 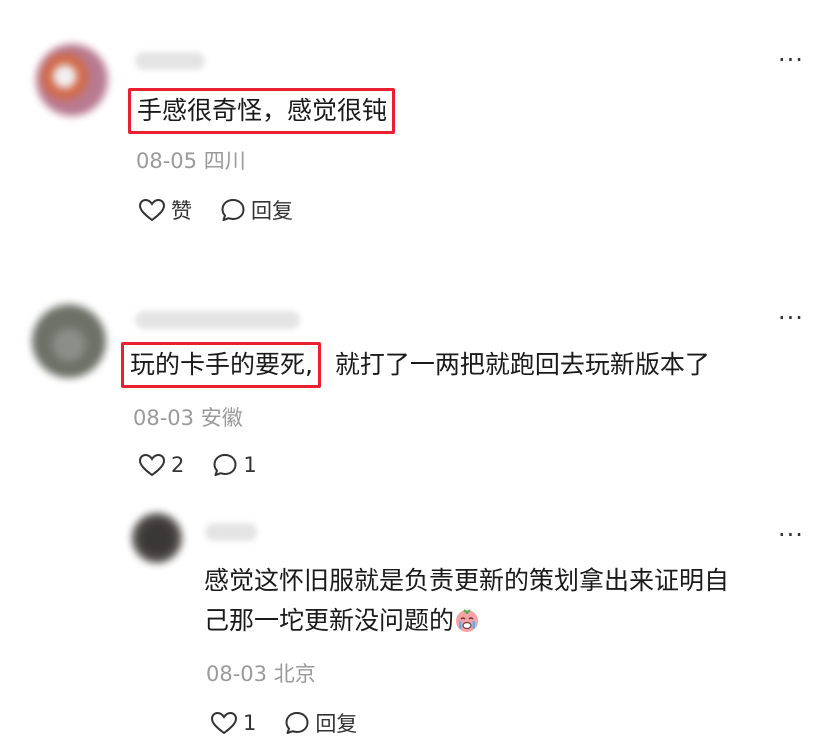 I want to click on comment-actions: 2 1, so click(x=211, y=465).